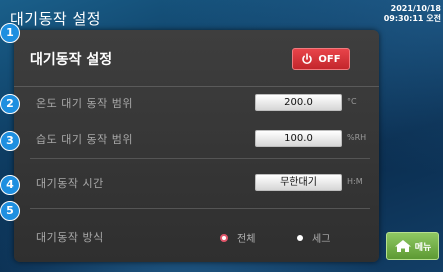  Describe the element at coordinates (423, 247) in the screenshot. I see `menu-button-label: 메뉴` at that location.